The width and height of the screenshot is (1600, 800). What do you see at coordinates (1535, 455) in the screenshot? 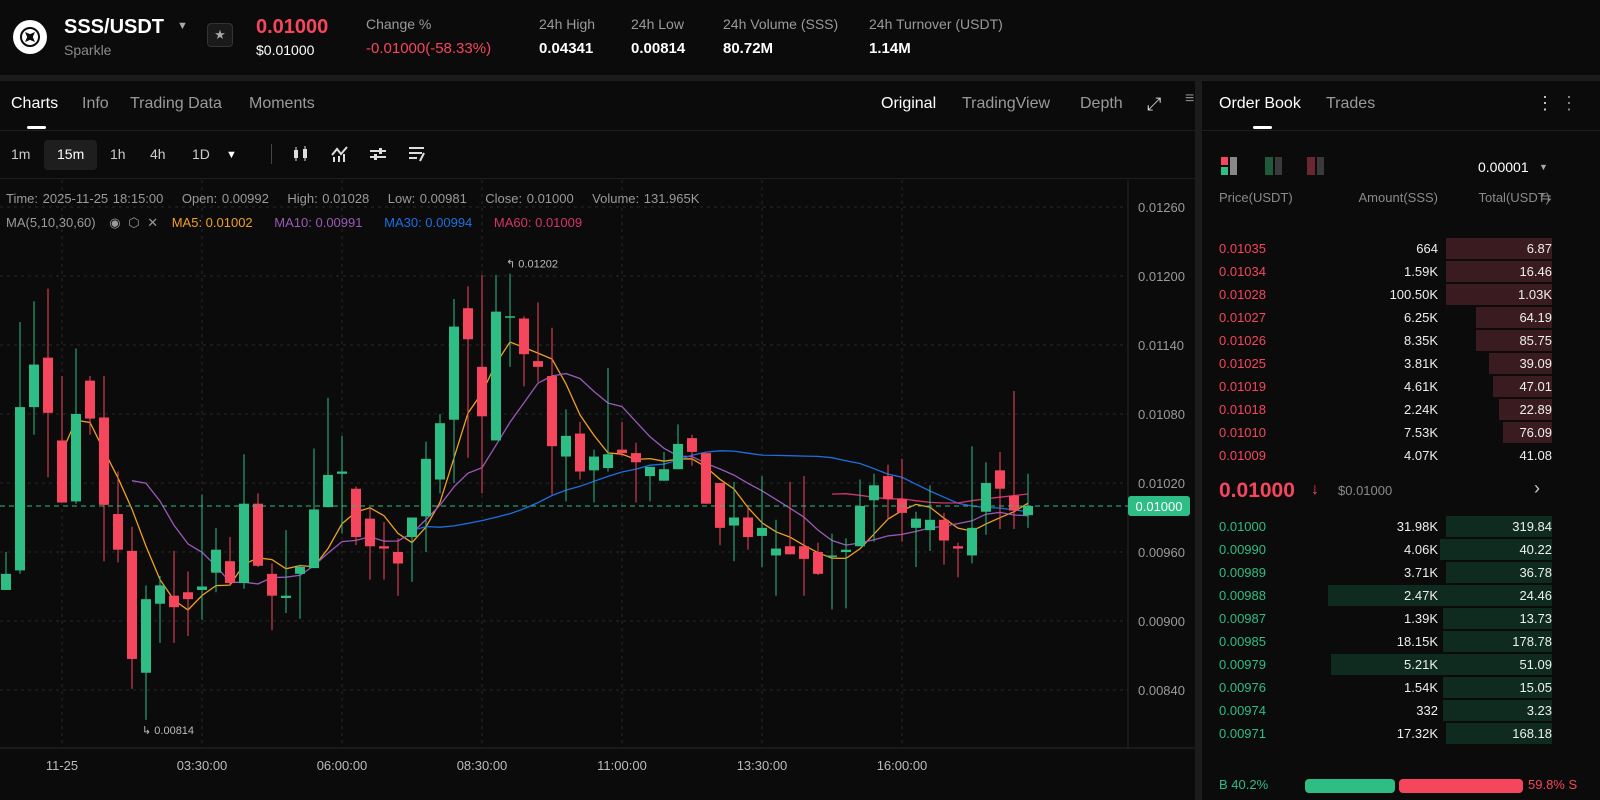
I see `row-total: 41.08` at bounding box center [1535, 455].